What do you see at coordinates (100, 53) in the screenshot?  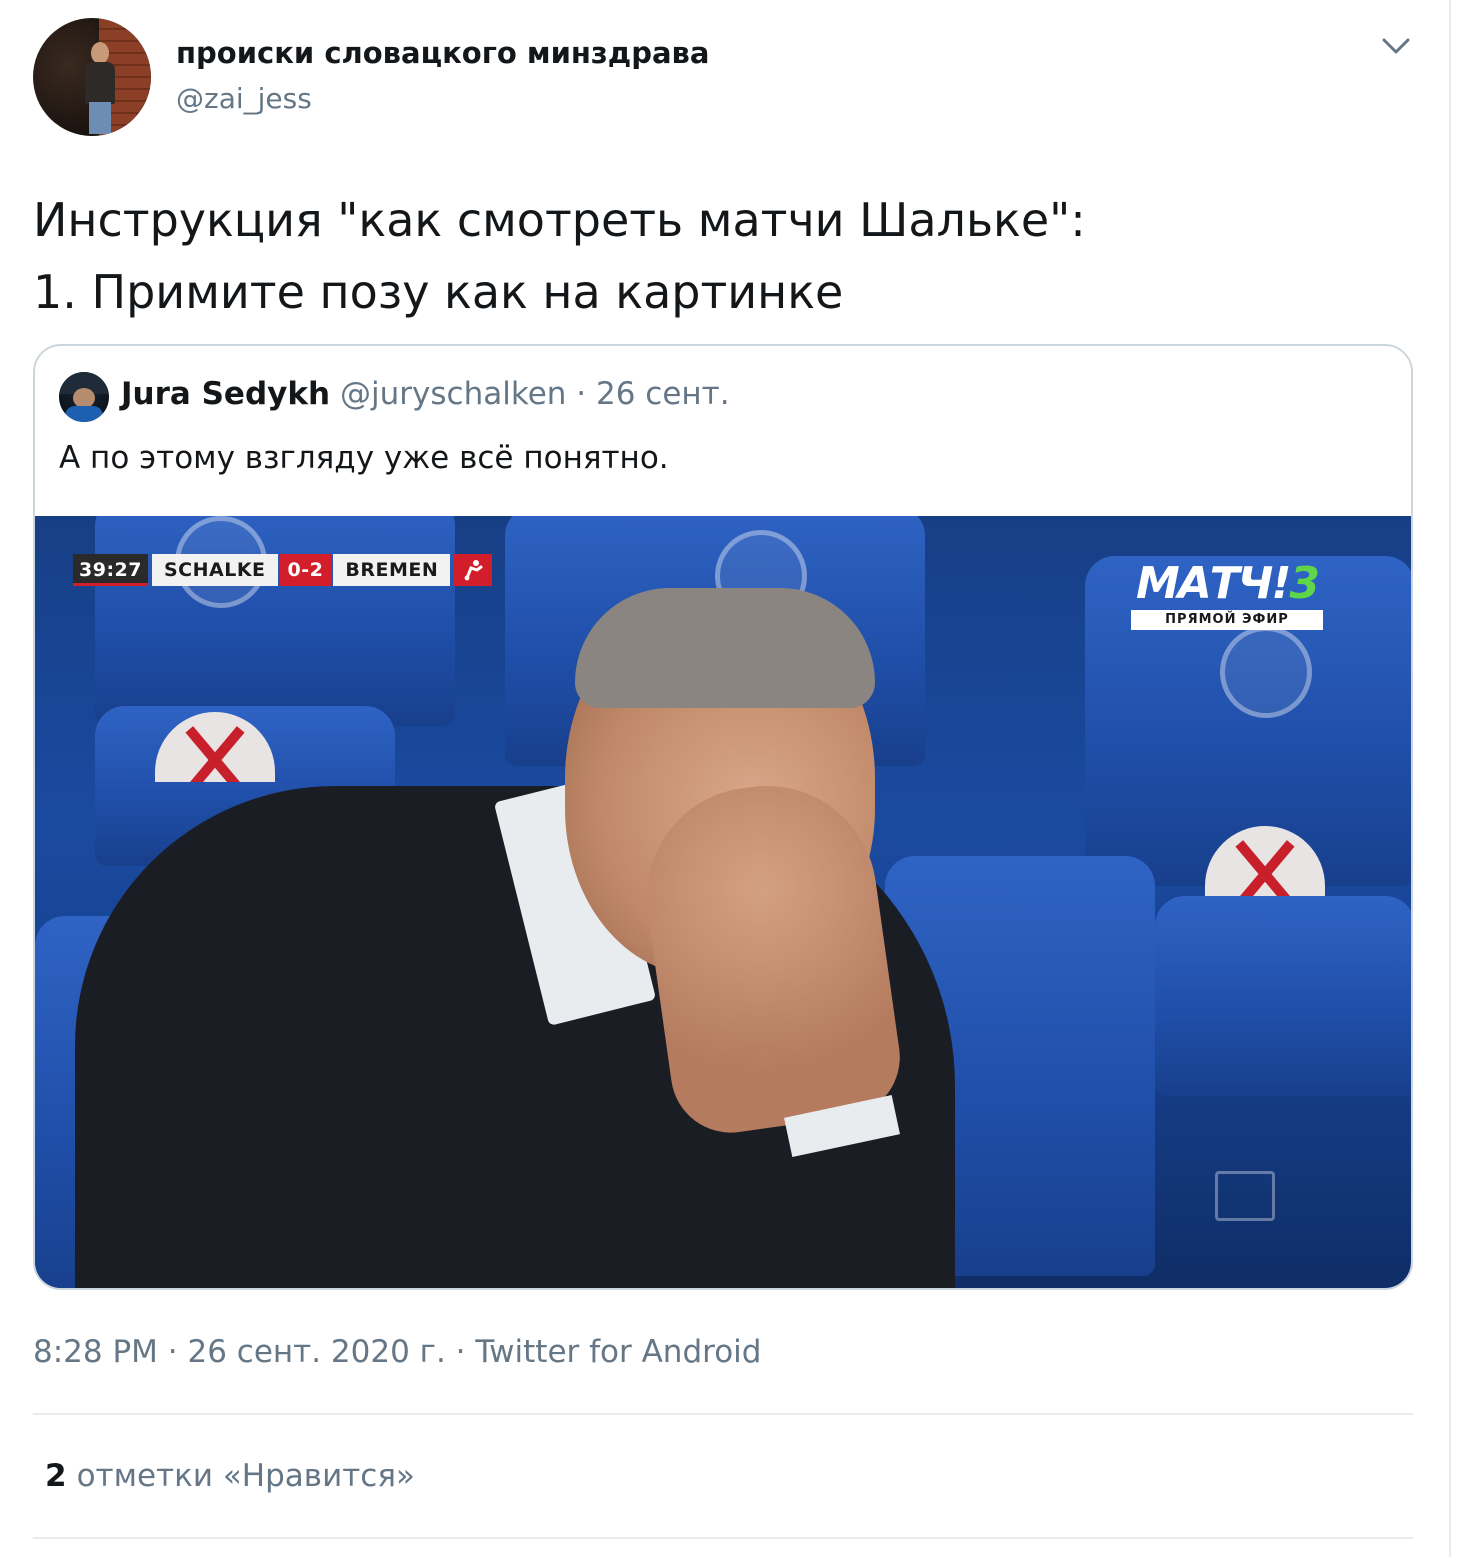 I see `avatar-person-head` at bounding box center [100, 53].